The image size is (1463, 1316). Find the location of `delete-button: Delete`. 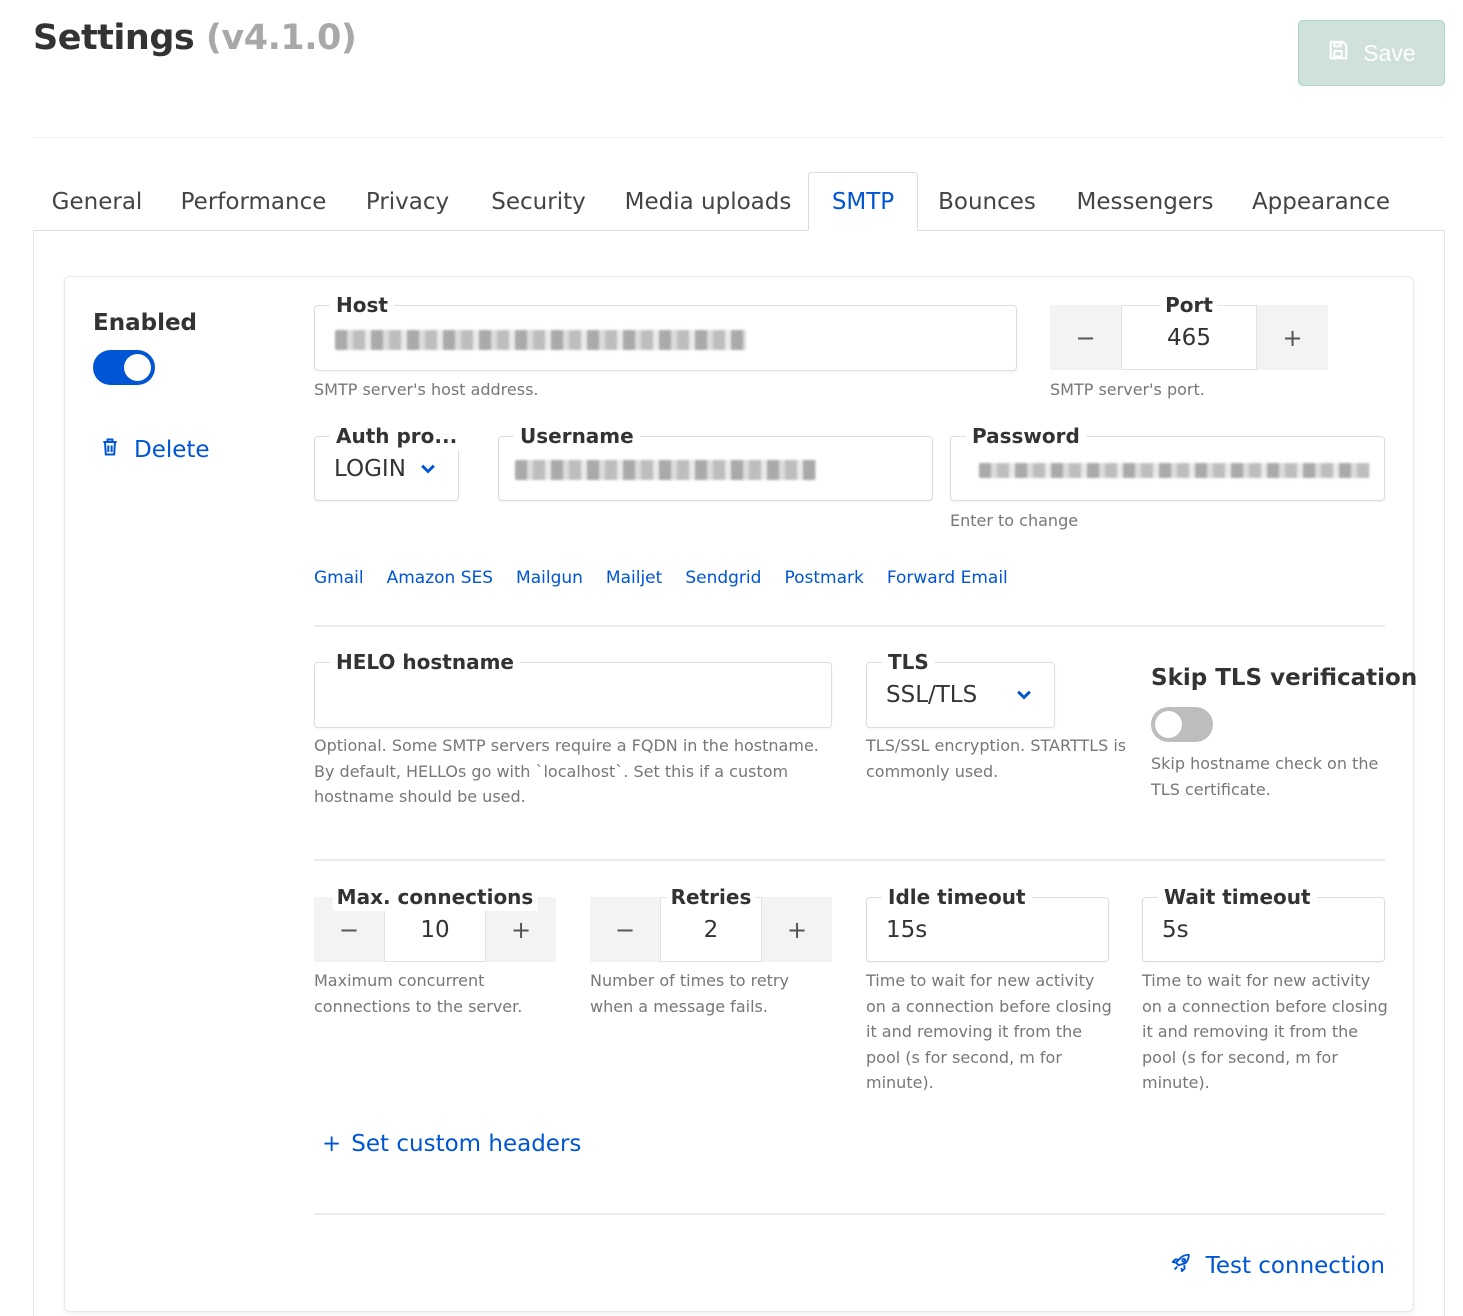

delete-button: Delete is located at coordinates (155, 450).